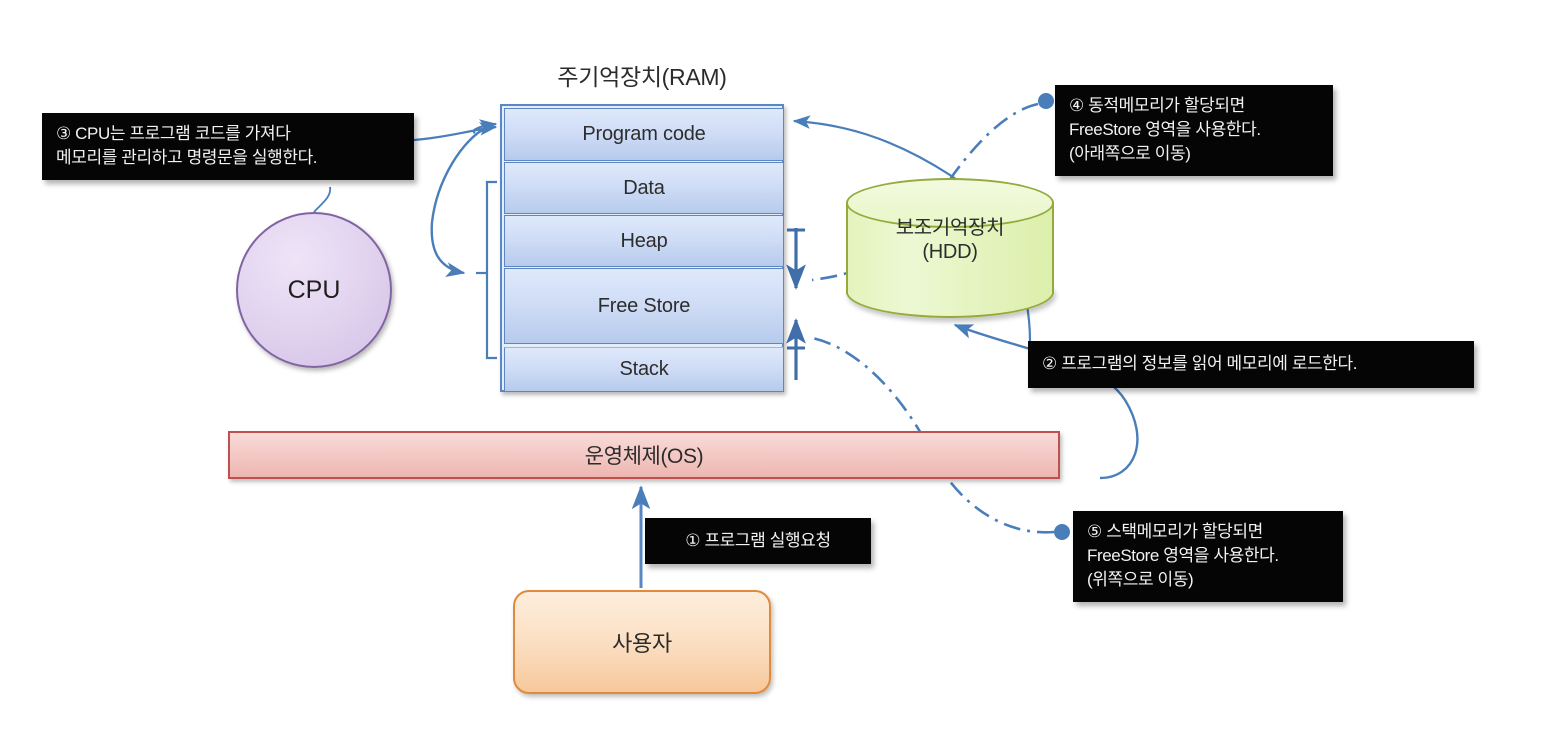 This screenshot has height=738, width=1542. I want to click on user-label: 사용자, so click(642, 643).